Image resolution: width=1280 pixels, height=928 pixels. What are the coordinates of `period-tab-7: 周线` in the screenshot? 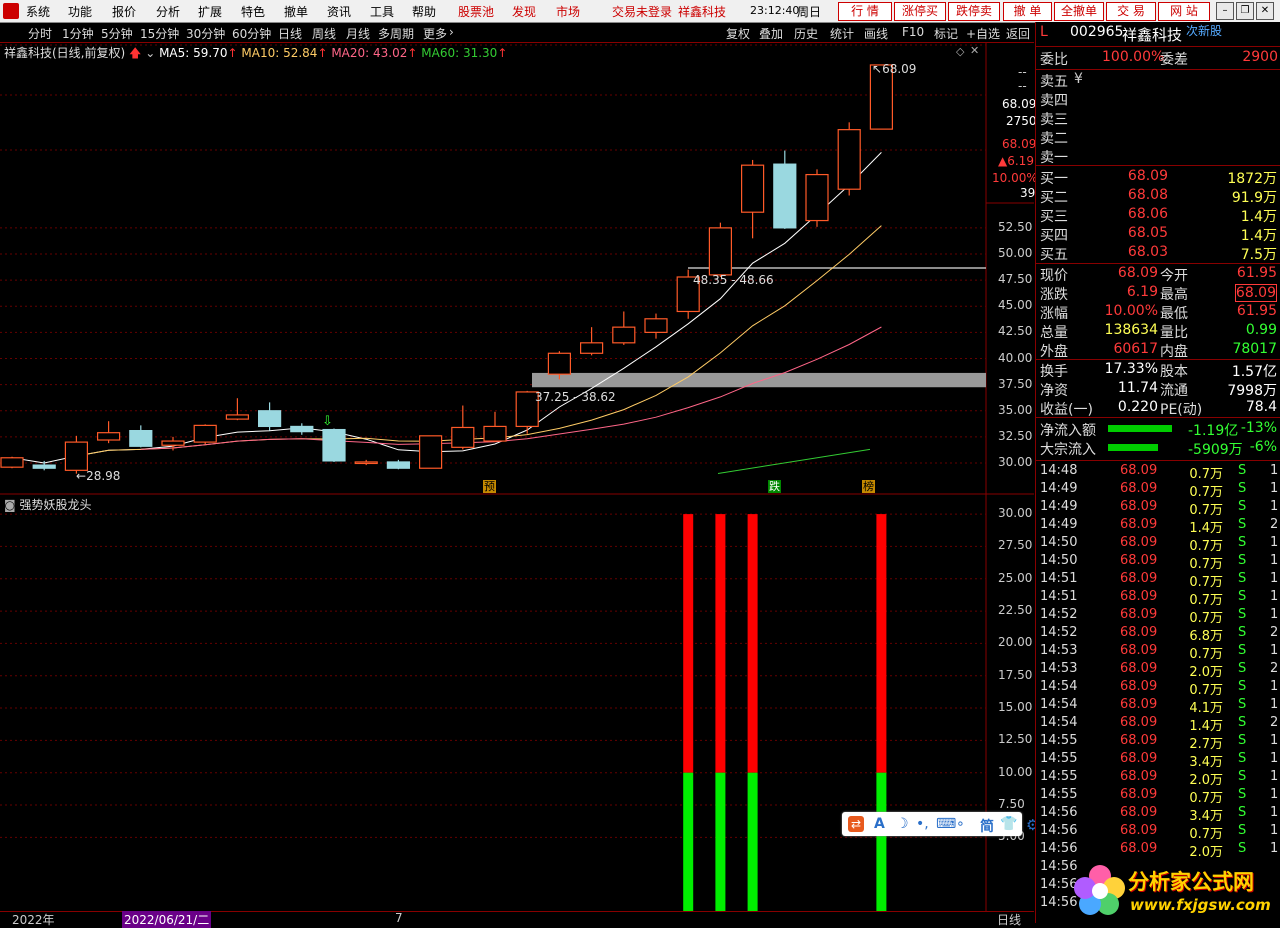 It's located at (324, 33).